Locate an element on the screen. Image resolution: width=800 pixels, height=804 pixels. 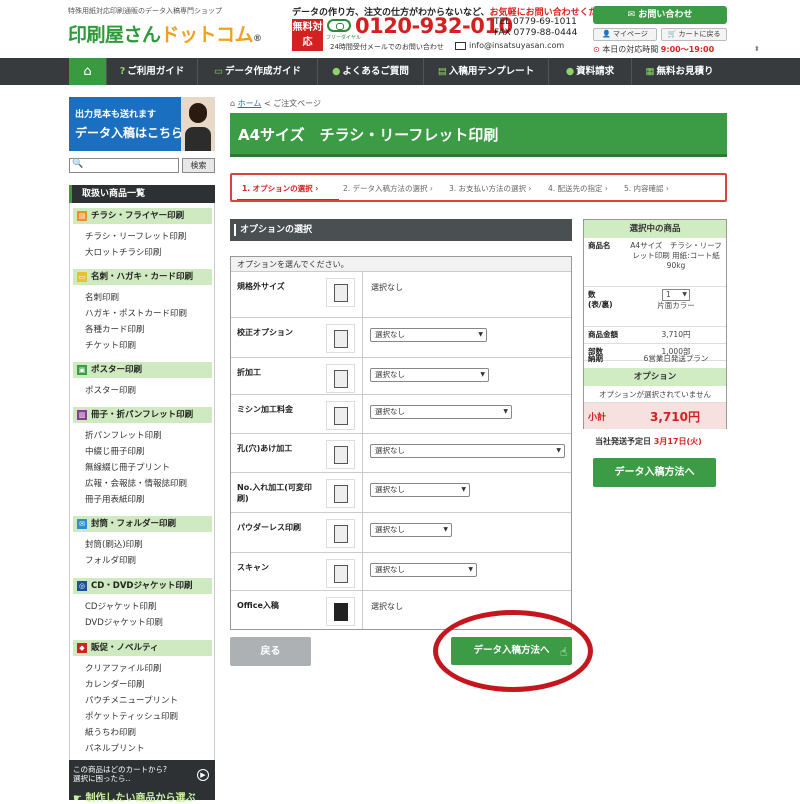
numbering-select: 選択なし is located at coordinates (420, 490).